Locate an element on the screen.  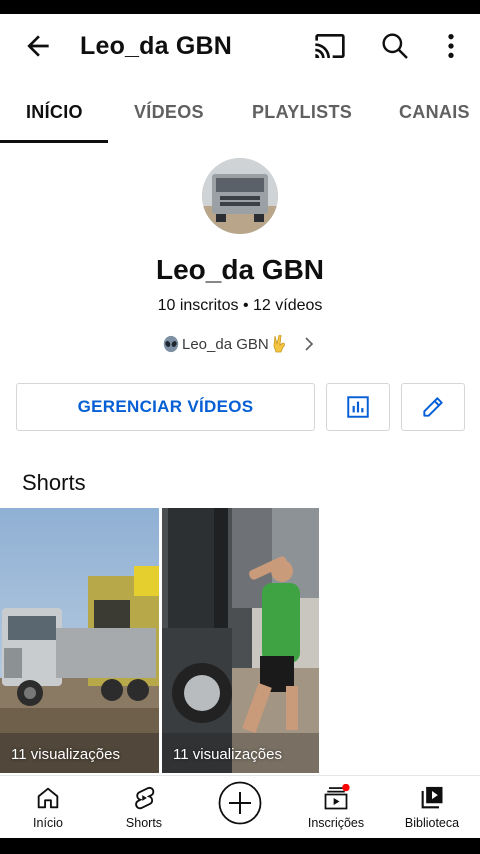
analytics-button is located at coordinates (358, 407).